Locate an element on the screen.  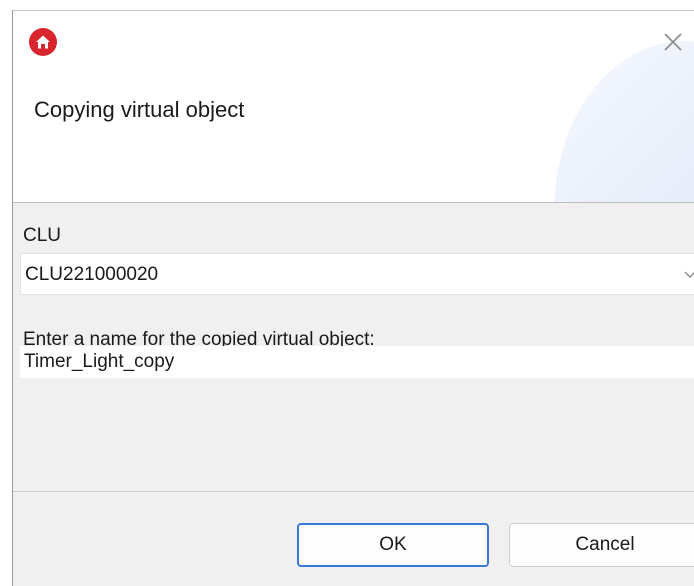
close-icon is located at coordinates (673, 42).